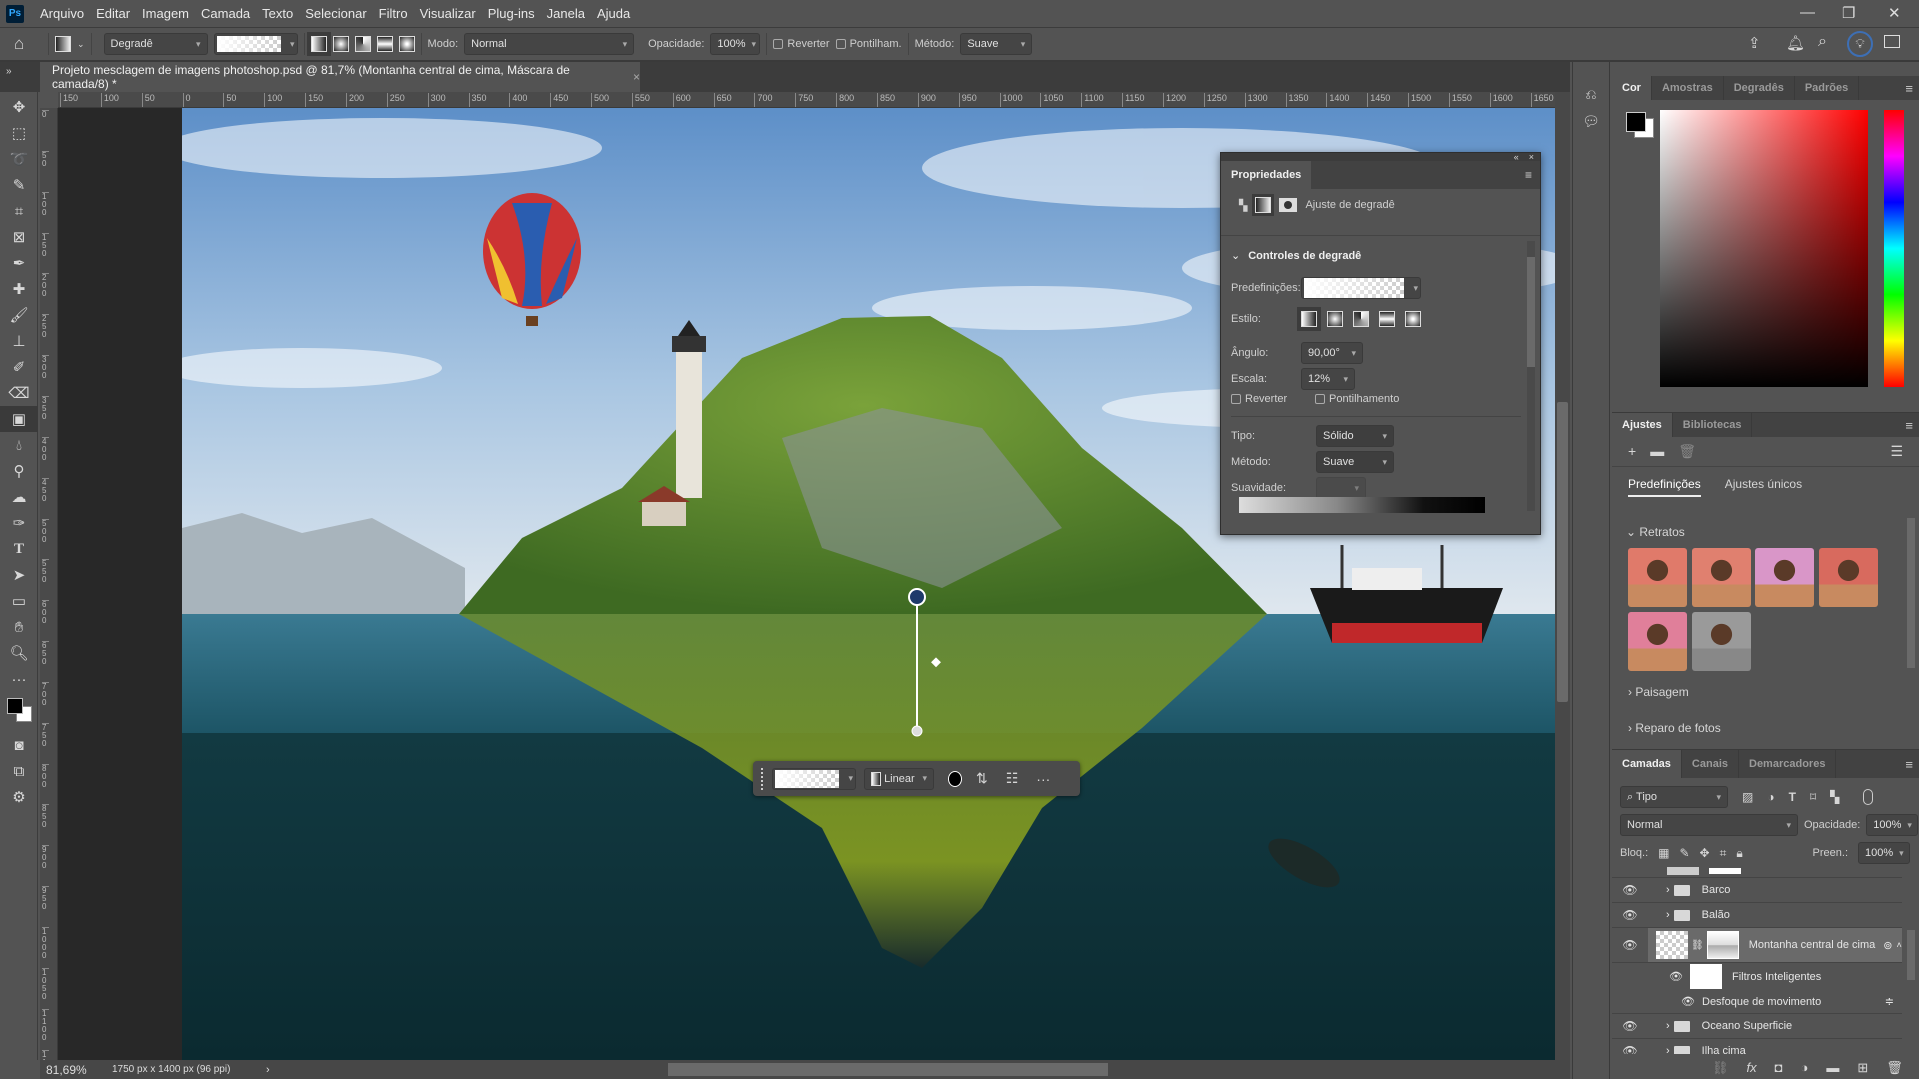  I want to click on new-layer-icon: ⊞, so click(1862, 1068).